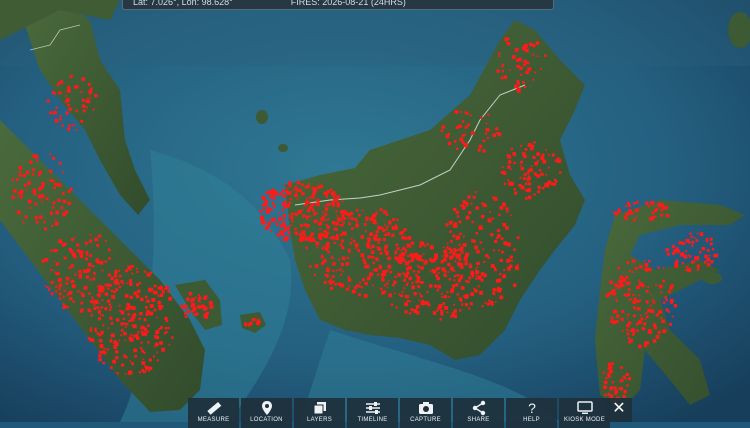  What do you see at coordinates (584, 413) in the screenshot?
I see `kiosk-mode-button: KIOSK MODE` at bounding box center [584, 413].